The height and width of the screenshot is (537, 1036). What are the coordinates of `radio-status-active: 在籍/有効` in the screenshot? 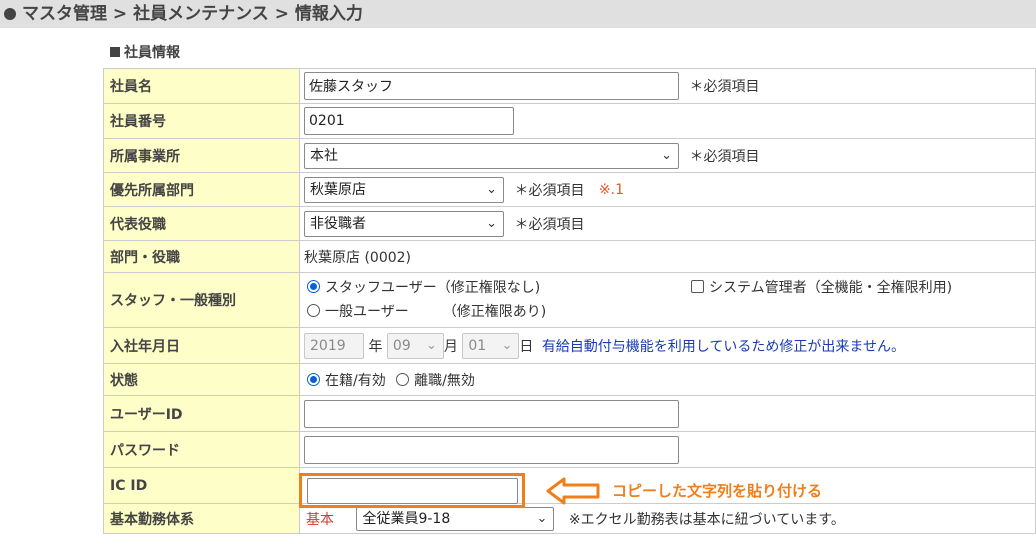 It's located at (346, 380).